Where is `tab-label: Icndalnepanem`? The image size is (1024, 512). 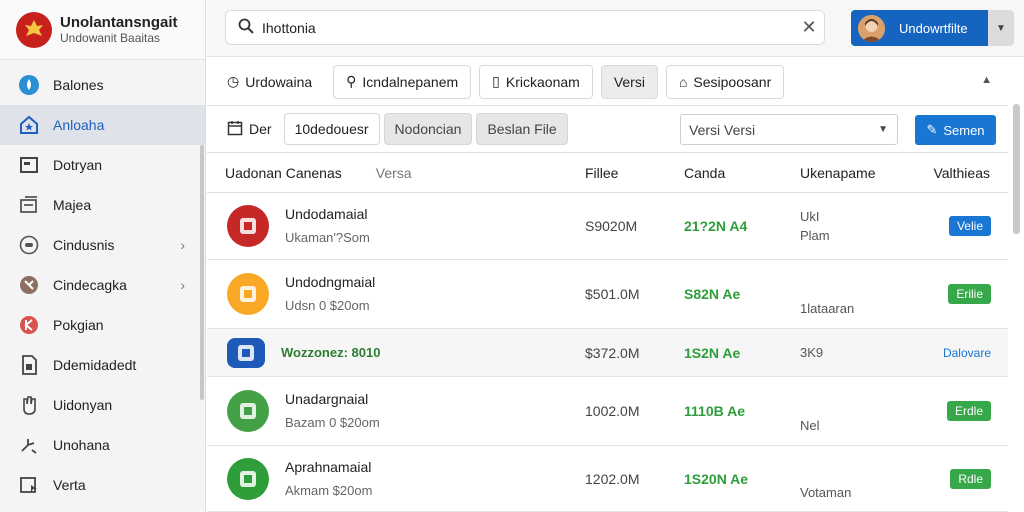 tab-label: Icndalnepanem is located at coordinates (410, 81).